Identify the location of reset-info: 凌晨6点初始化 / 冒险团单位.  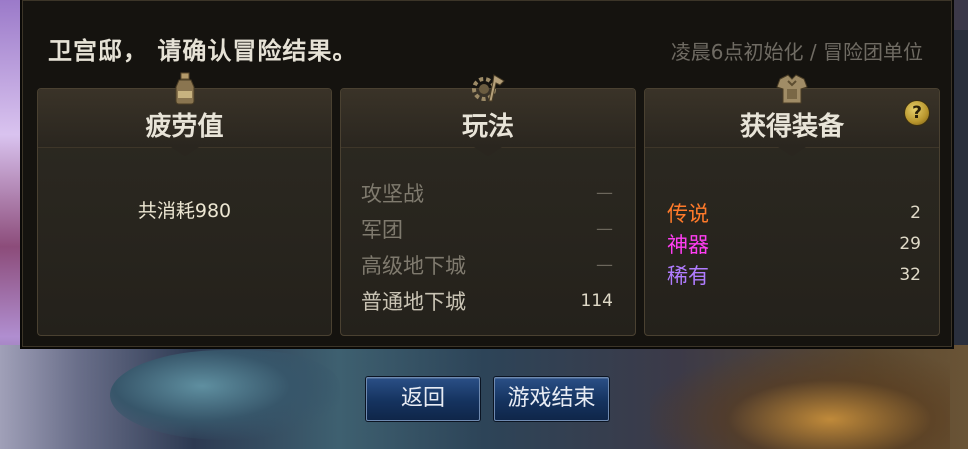
(796, 52).